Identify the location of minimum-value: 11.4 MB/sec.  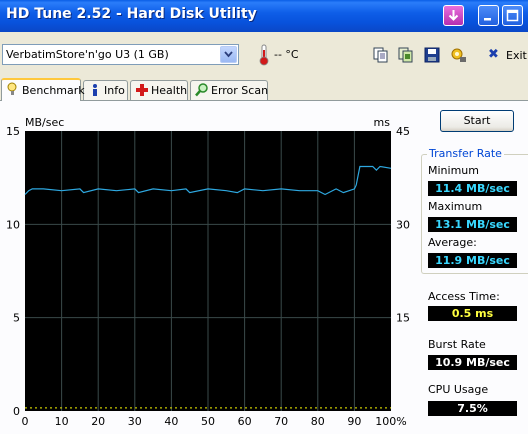
(472, 188).